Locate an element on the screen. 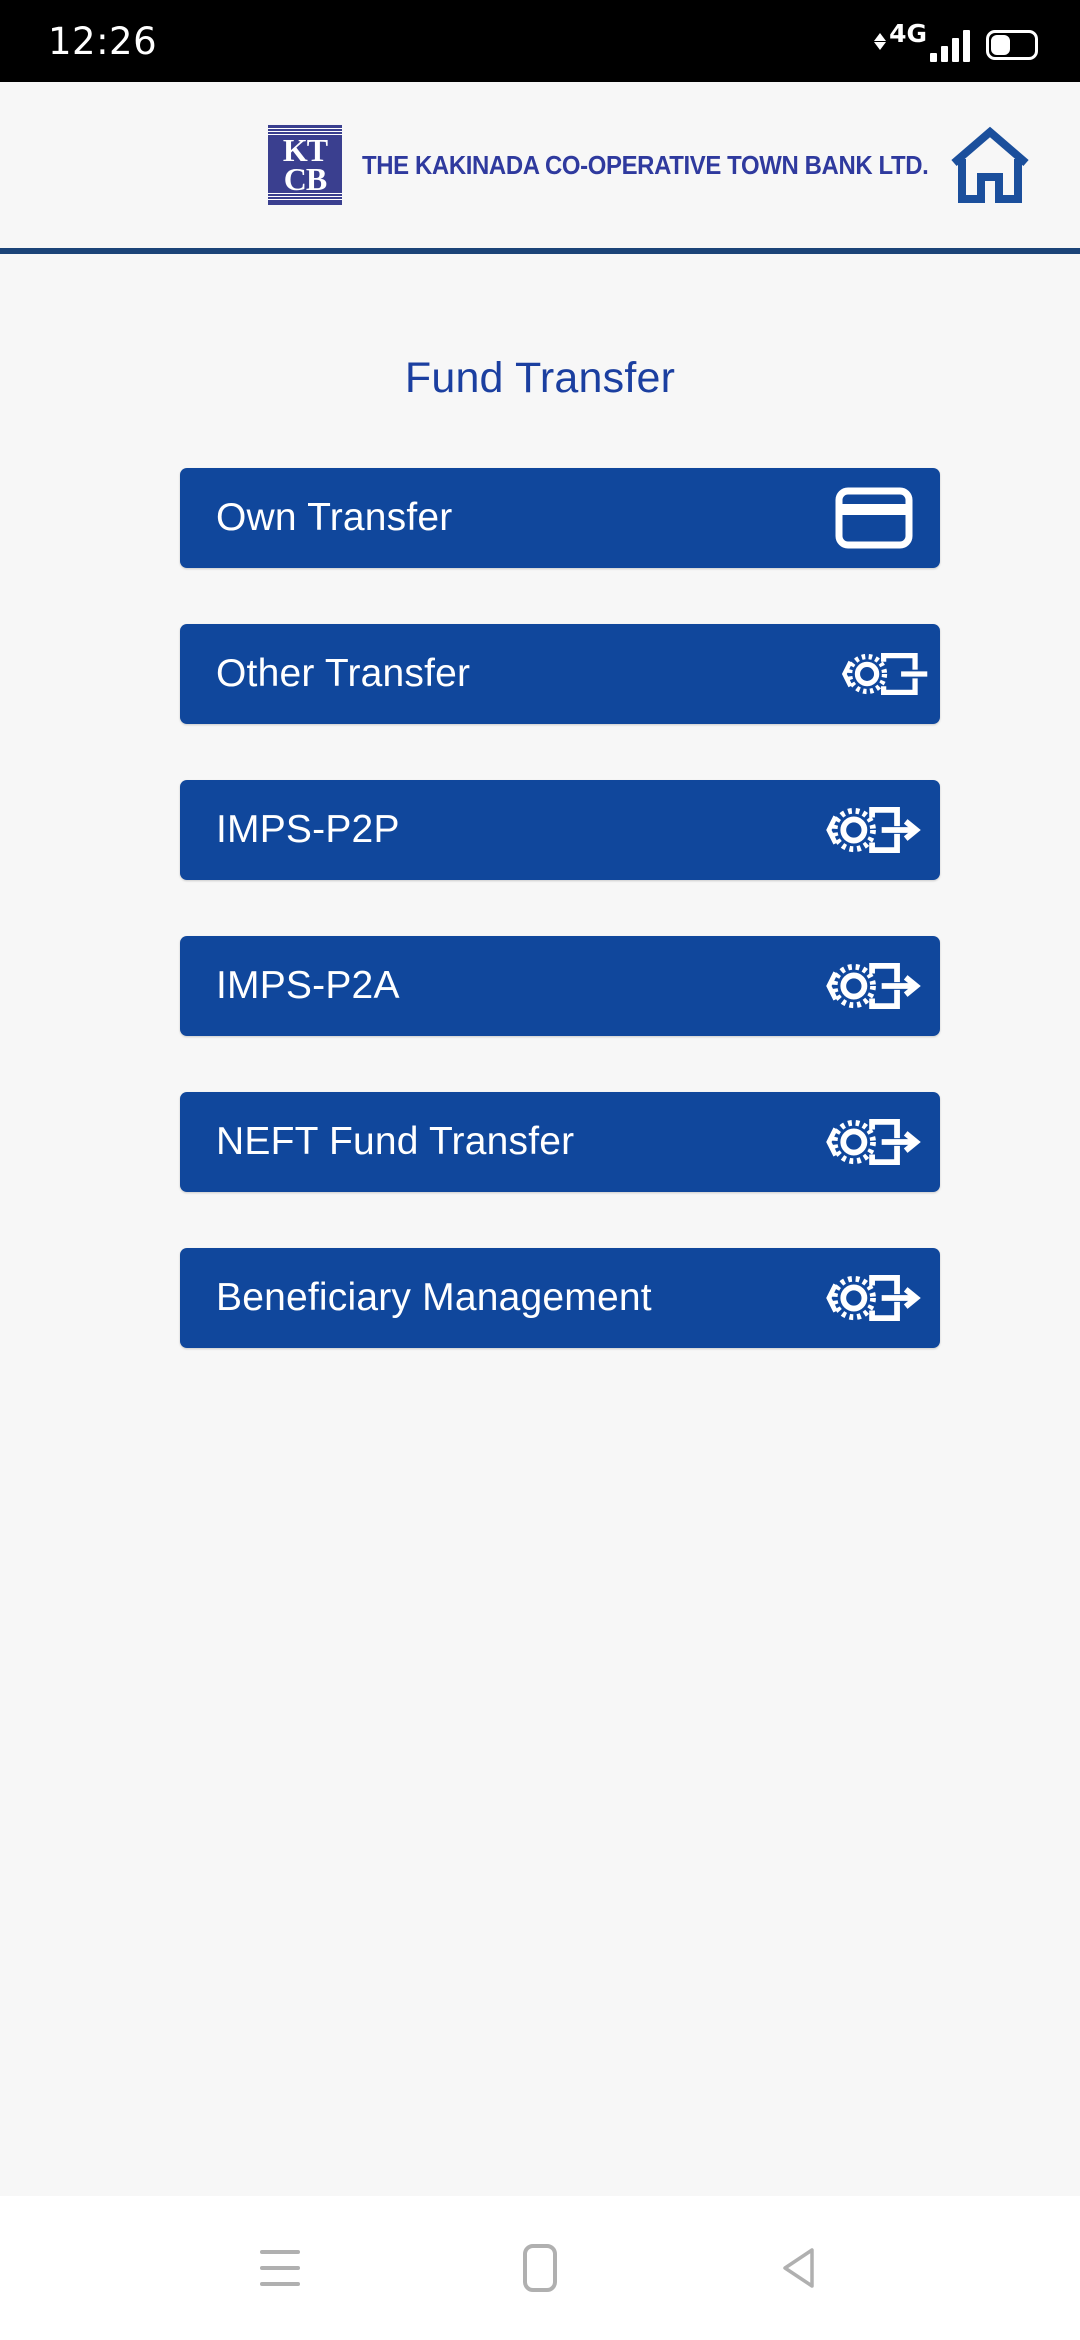 The height and width of the screenshot is (2340, 1080). kctb-logo-icon: KT CB is located at coordinates (305, 165).